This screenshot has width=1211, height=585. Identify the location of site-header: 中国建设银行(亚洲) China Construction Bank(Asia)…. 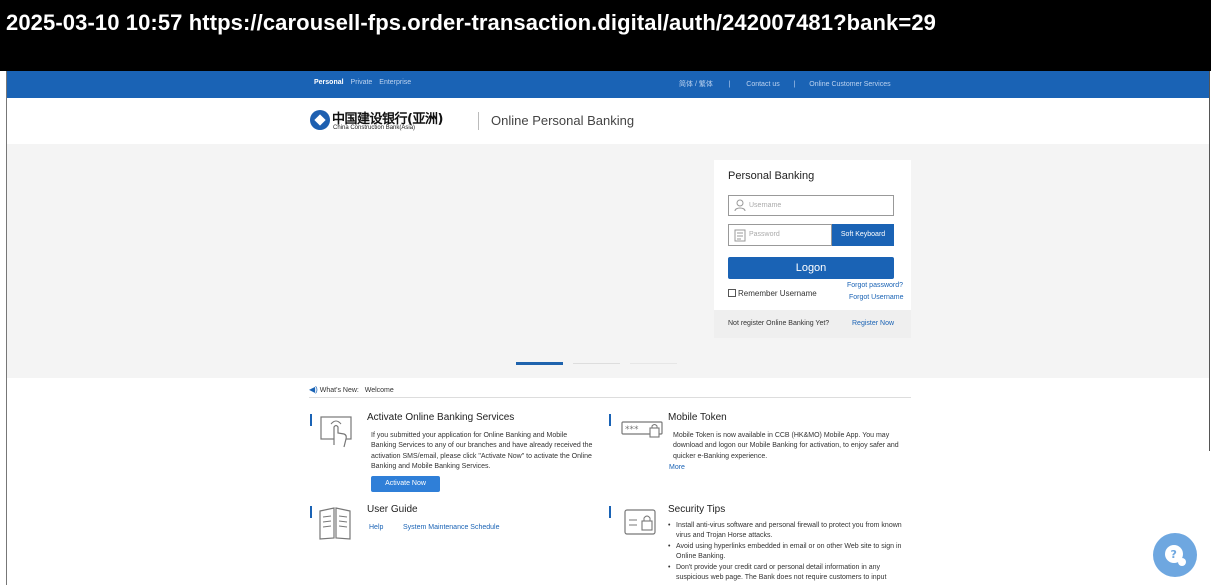
(608, 121).